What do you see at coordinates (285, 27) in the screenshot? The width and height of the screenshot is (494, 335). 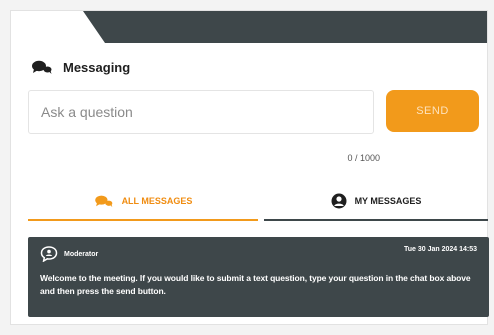 I see `header-band` at bounding box center [285, 27].